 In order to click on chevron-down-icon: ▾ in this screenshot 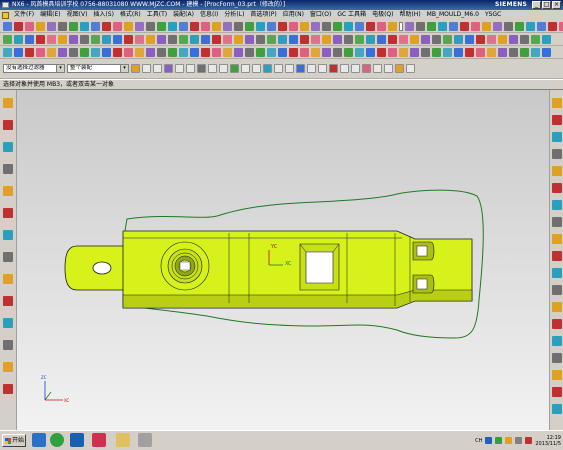, I will do `click(60, 68)`.